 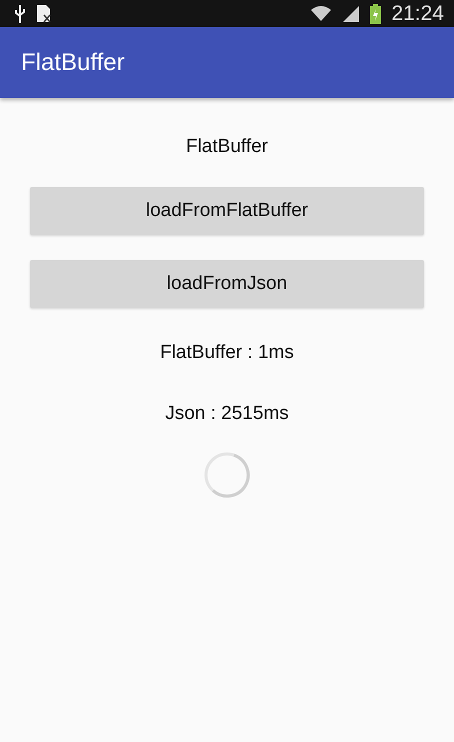 What do you see at coordinates (227, 414) in the screenshot?
I see `result-text: Json : 2515ms` at bounding box center [227, 414].